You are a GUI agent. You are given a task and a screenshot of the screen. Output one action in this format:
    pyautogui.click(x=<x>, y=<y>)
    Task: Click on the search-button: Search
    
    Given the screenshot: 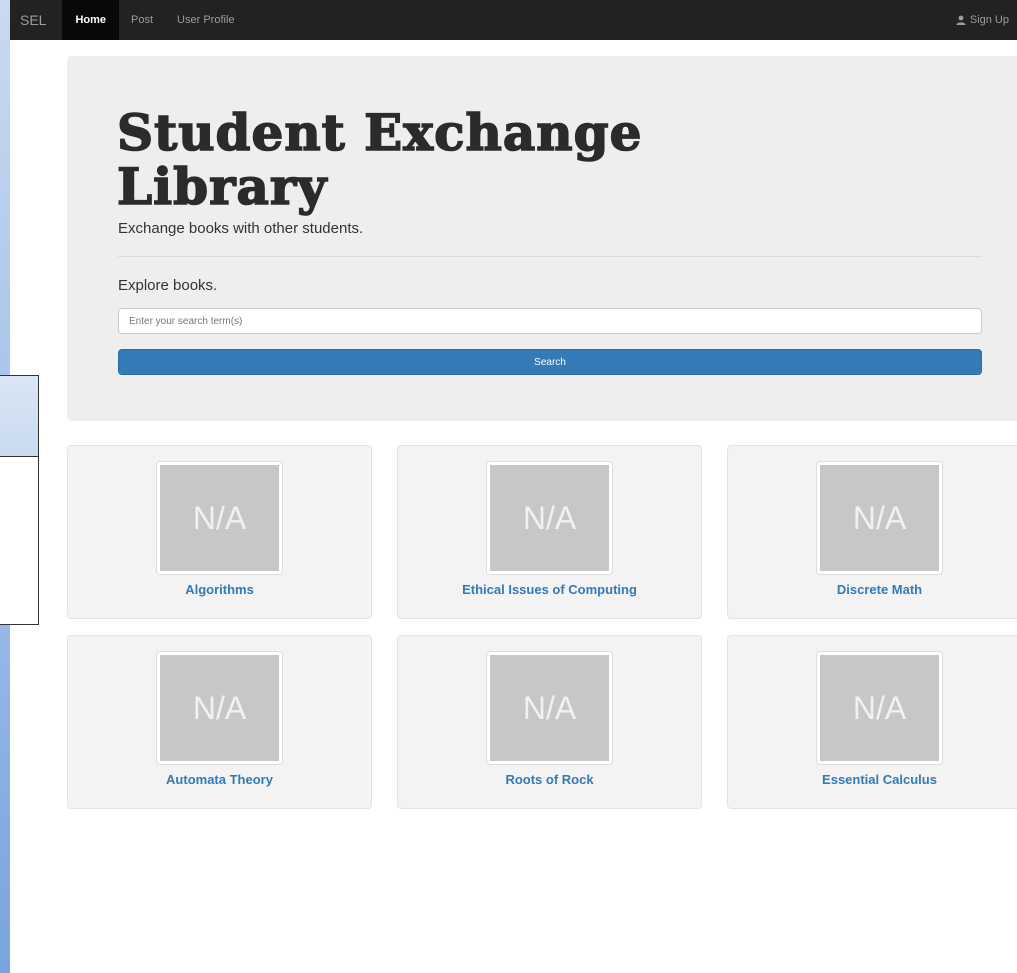 What is the action you would take?
    pyautogui.click(x=550, y=362)
    